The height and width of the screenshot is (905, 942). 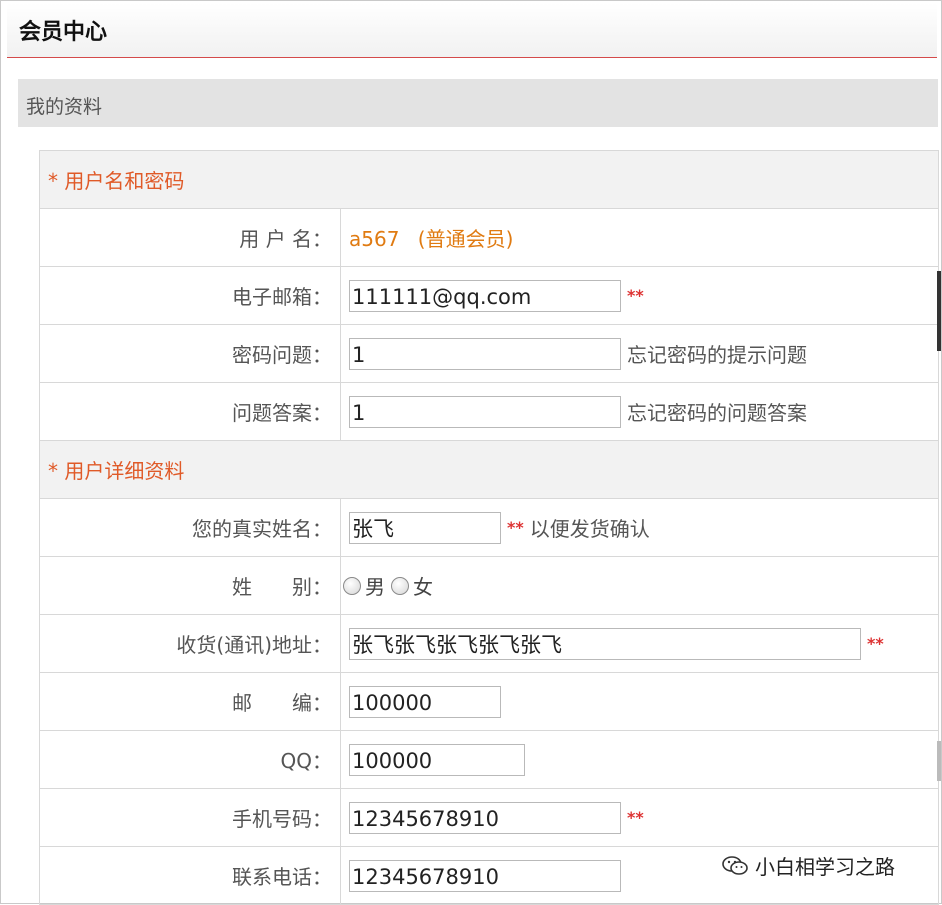 What do you see at coordinates (190, 237) in the screenshot?
I see `username-label: 用 户 名：` at bounding box center [190, 237].